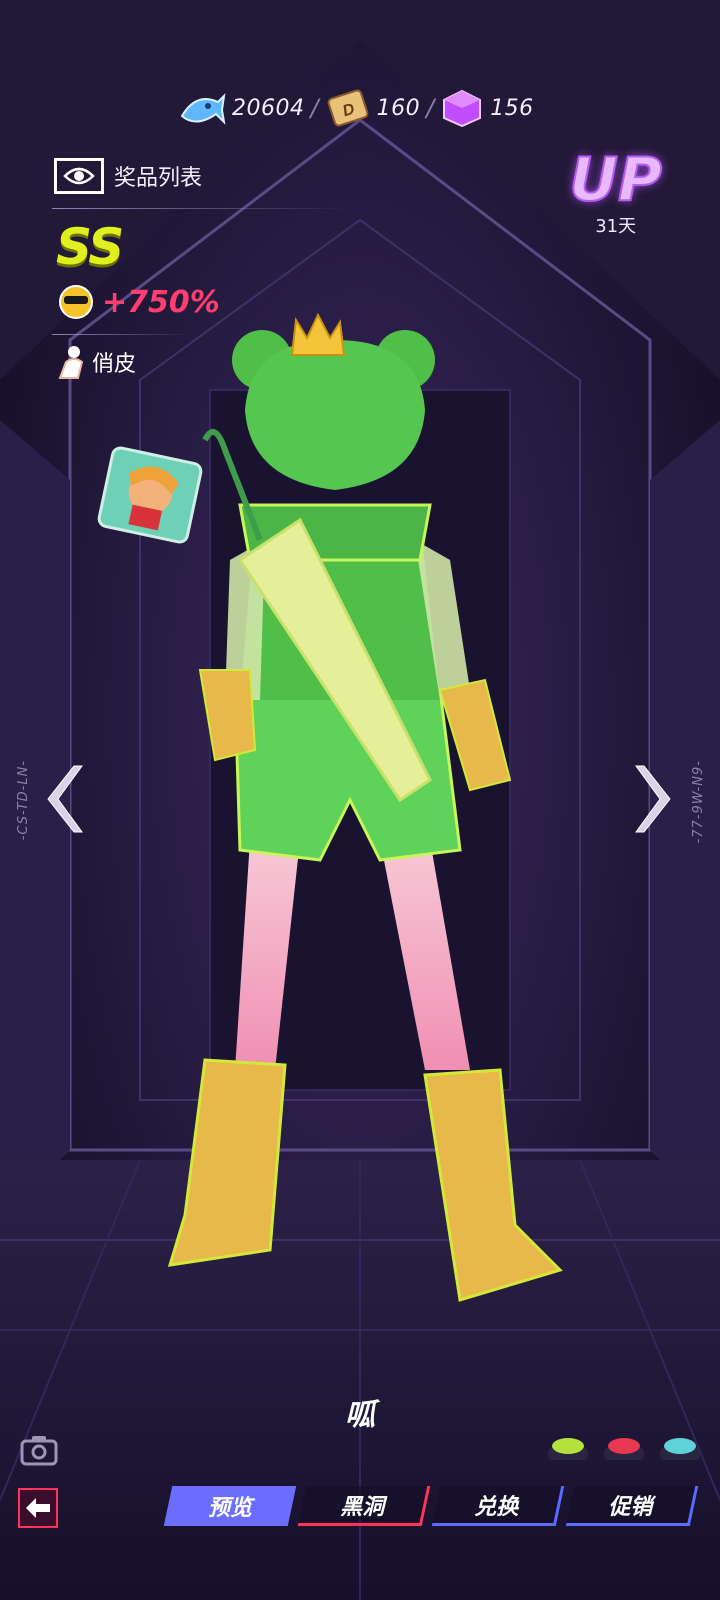 Image resolution: width=720 pixels, height=1600 pixels. Describe the element at coordinates (680, 1447) in the screenshot. I see `color-swatch-cyan` at that location.